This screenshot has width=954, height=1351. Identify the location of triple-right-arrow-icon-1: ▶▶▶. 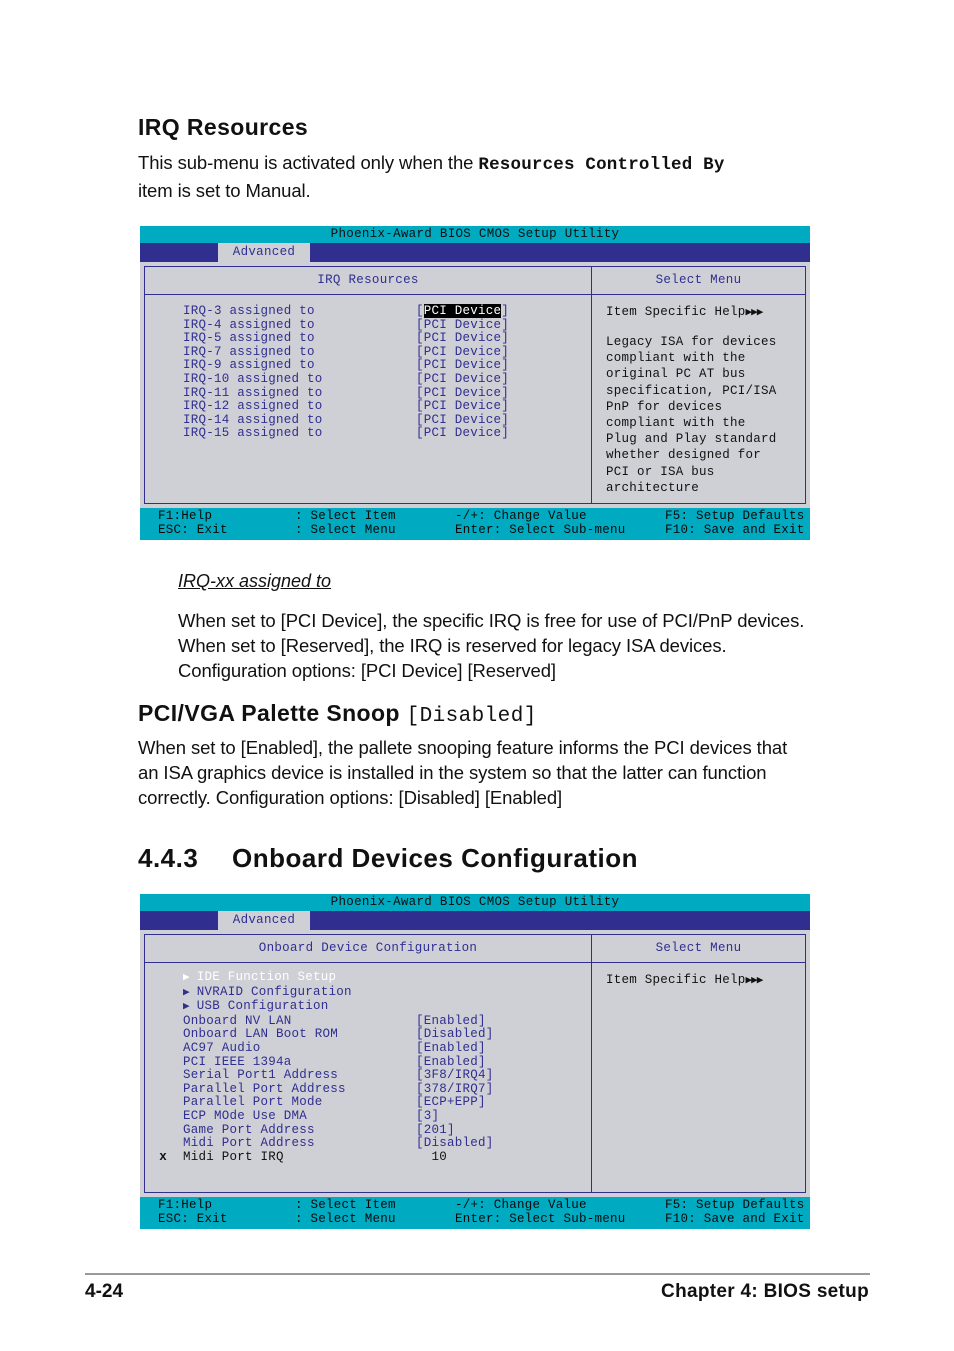
(754, 313).